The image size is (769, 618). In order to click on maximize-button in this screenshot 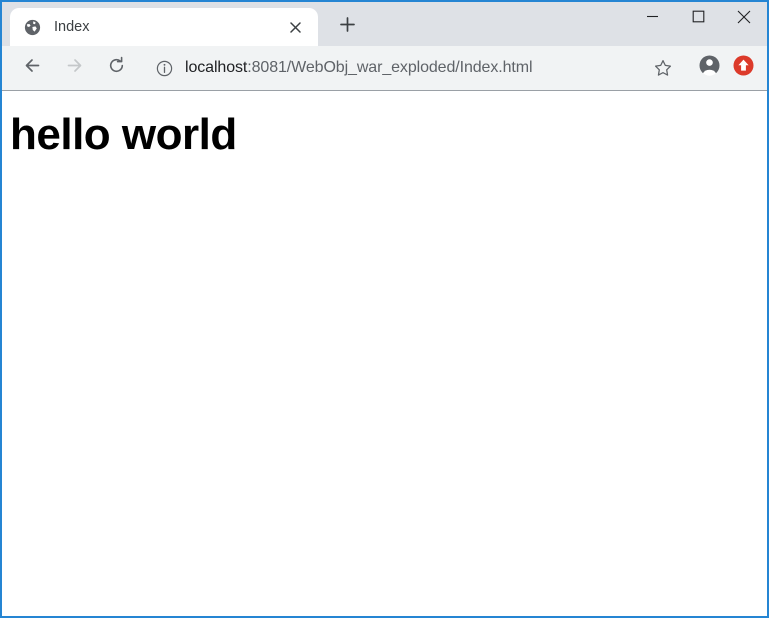, I will do `click(698, 19)`.